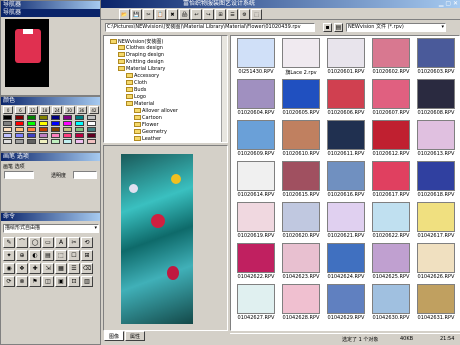  Describe the element at coordinates (87, 268) in the screenshot. I see `tool-button: ⌫` at that location.